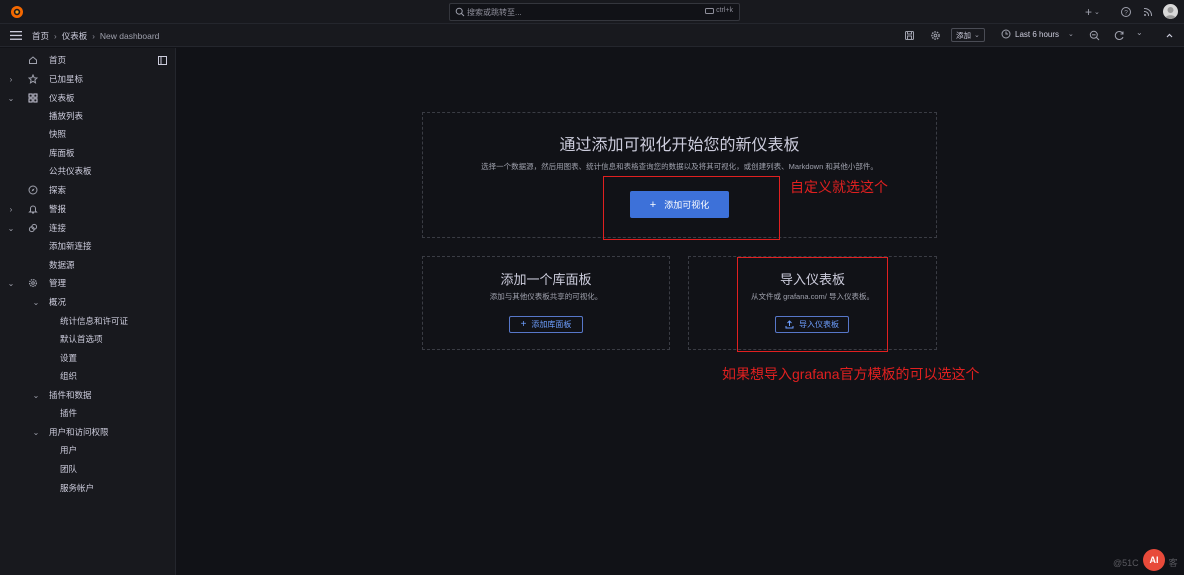 This screenshot has height=575, width=1184. I want to click on sidebar-item: ⌄ 管理, so click(87, 283).